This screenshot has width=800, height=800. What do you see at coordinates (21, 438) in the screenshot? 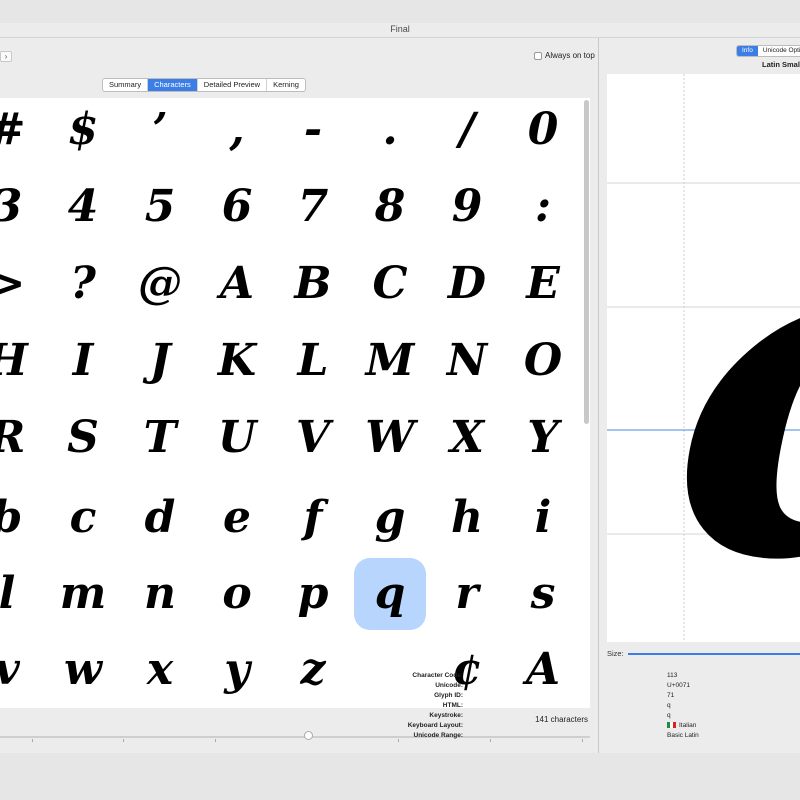
I see `glyph-cell: R` at bounding box center [21, 438].